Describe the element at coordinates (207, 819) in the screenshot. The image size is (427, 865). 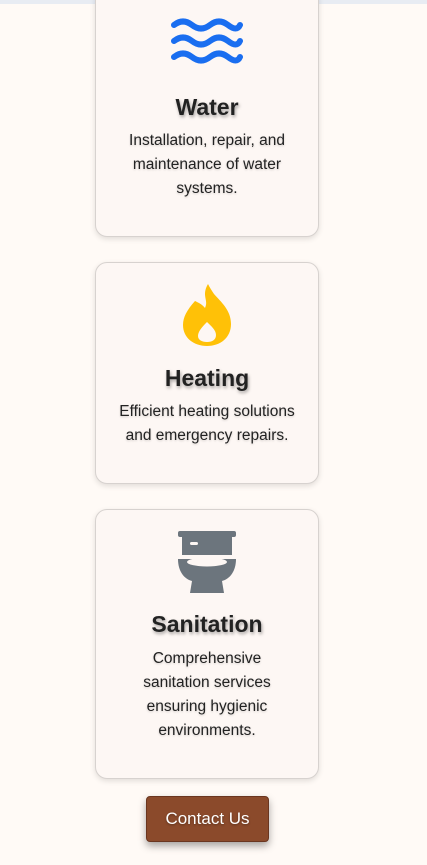
I see `contact-us-button: Contact Us` at that location.